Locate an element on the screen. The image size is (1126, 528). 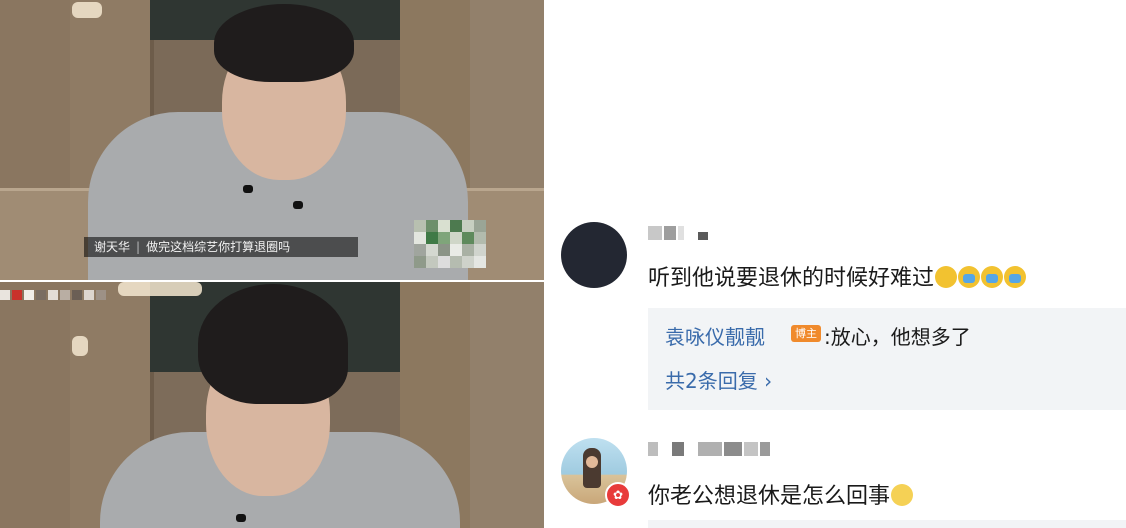
vip-badge-icon: ✿ is located at coordinates (618, 495).